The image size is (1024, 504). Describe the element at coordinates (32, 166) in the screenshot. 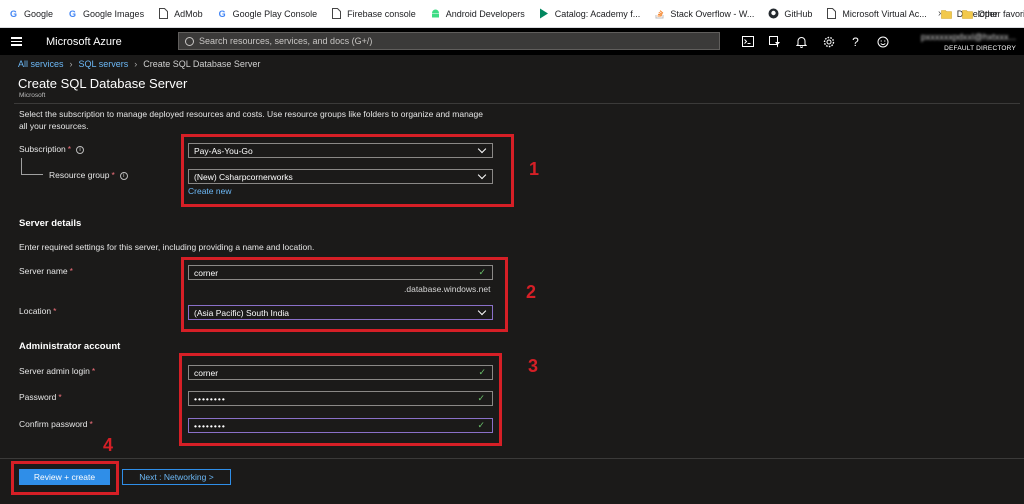

I see `tree-connector` at that location.